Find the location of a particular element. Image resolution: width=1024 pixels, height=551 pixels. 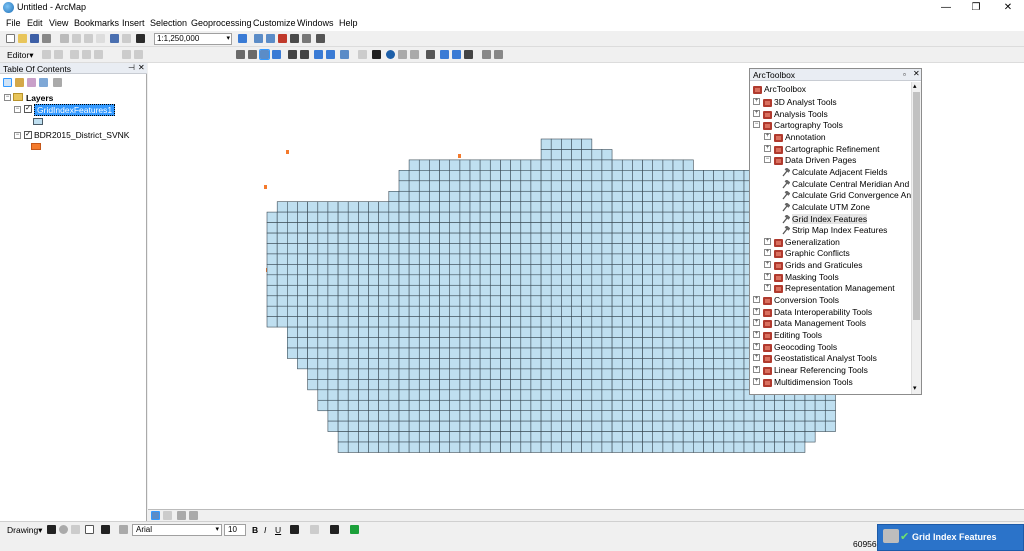

drawing-menu: Drawing▾ is located at coordinates (24, 530).